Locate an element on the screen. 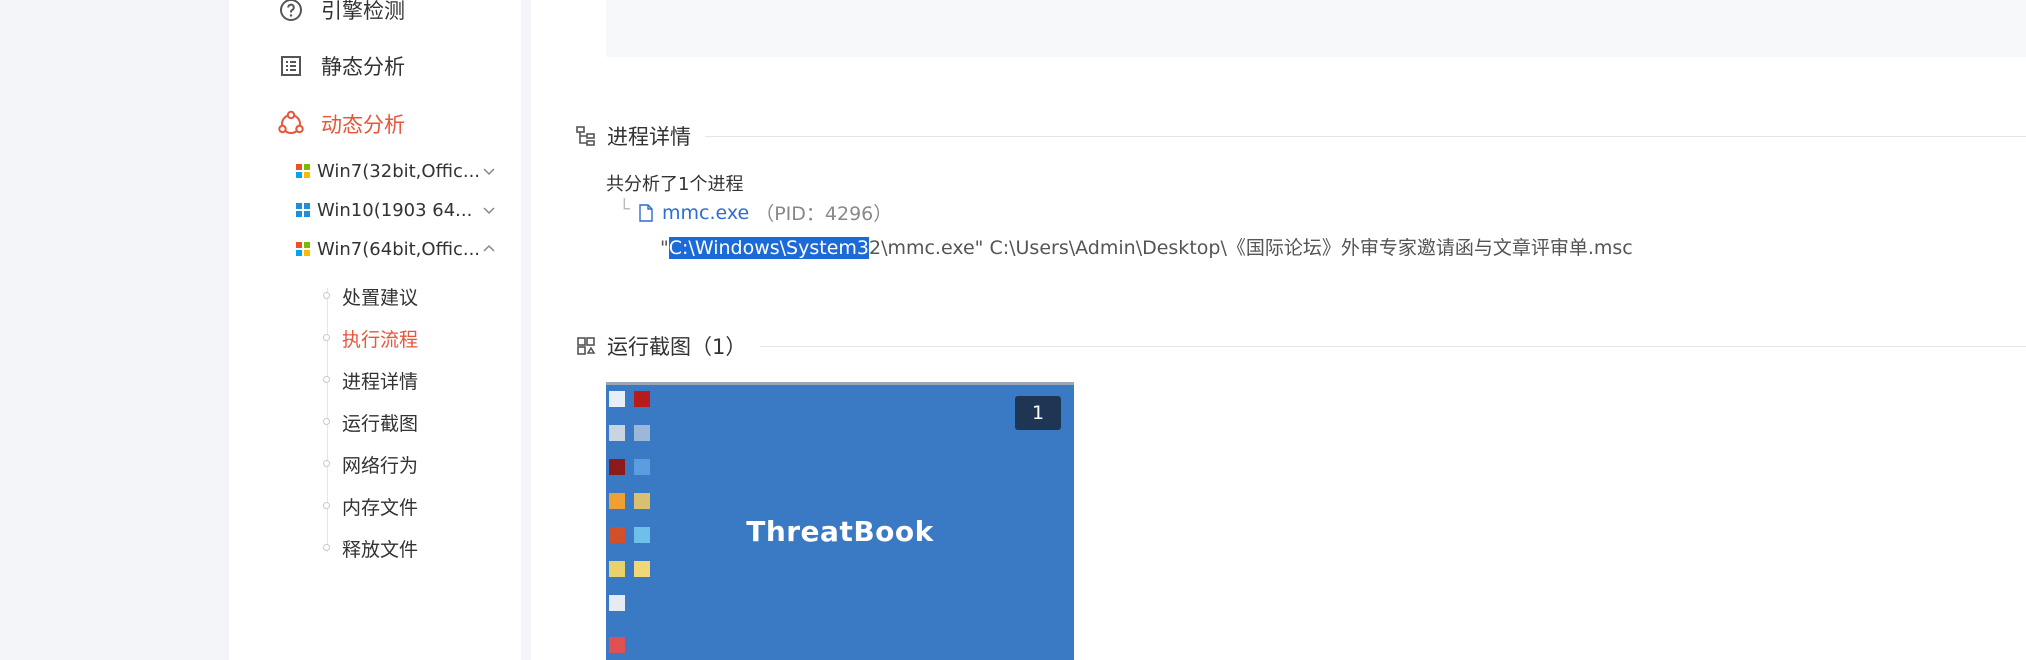 The height and width of the screenshot is (660, 2026). subnav-label: 处置建议 is located at coordinates (380, 297).